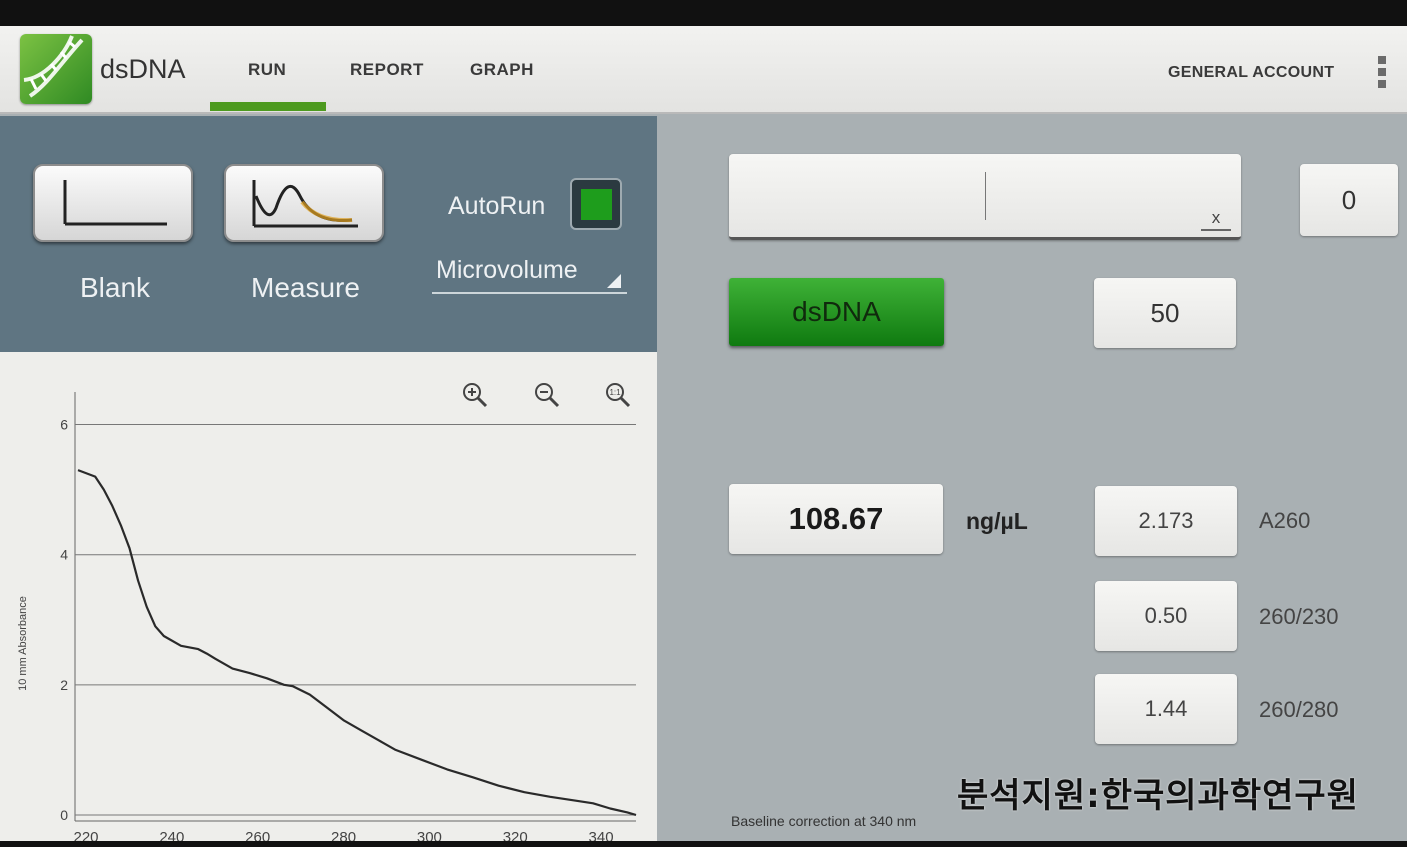  Describe the element at coordinates (596, 204) in the screenshot. I see `autorun-checkbox` at that location.